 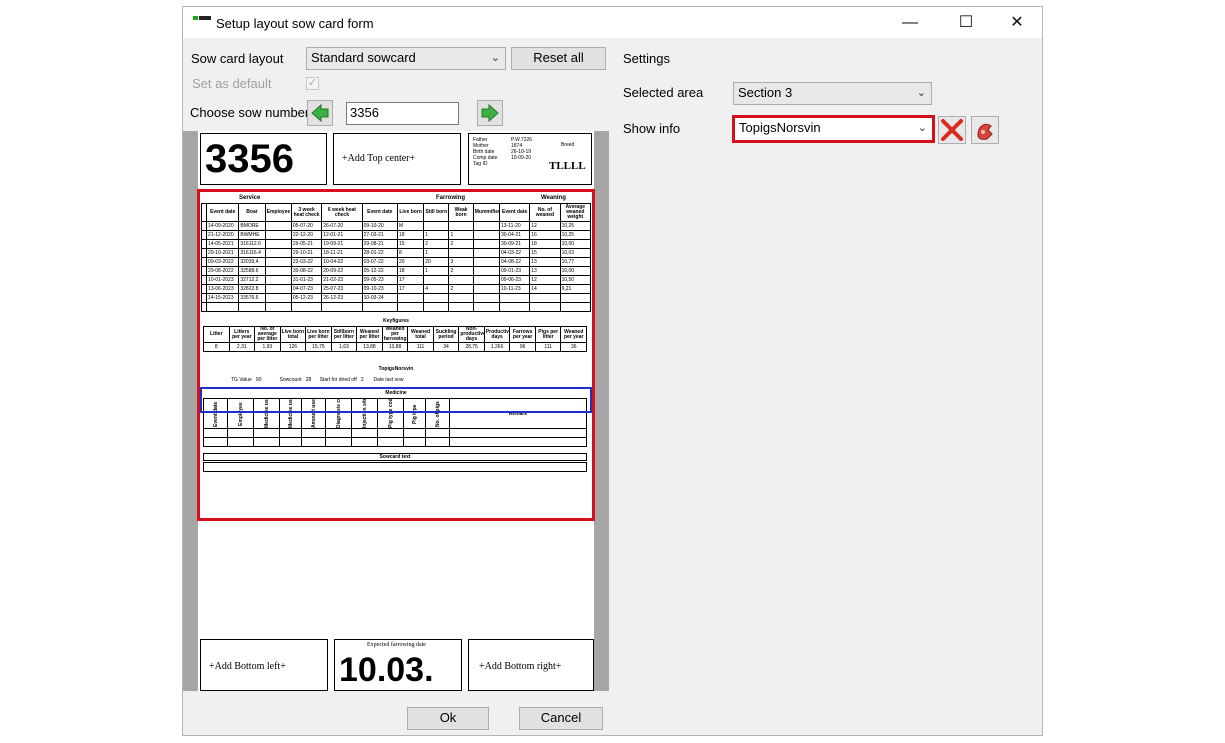 What do you see at coordinates (249, 159) in the screenshot?
I see `sow-number-display: 3356` at bounding box center [249, 159].